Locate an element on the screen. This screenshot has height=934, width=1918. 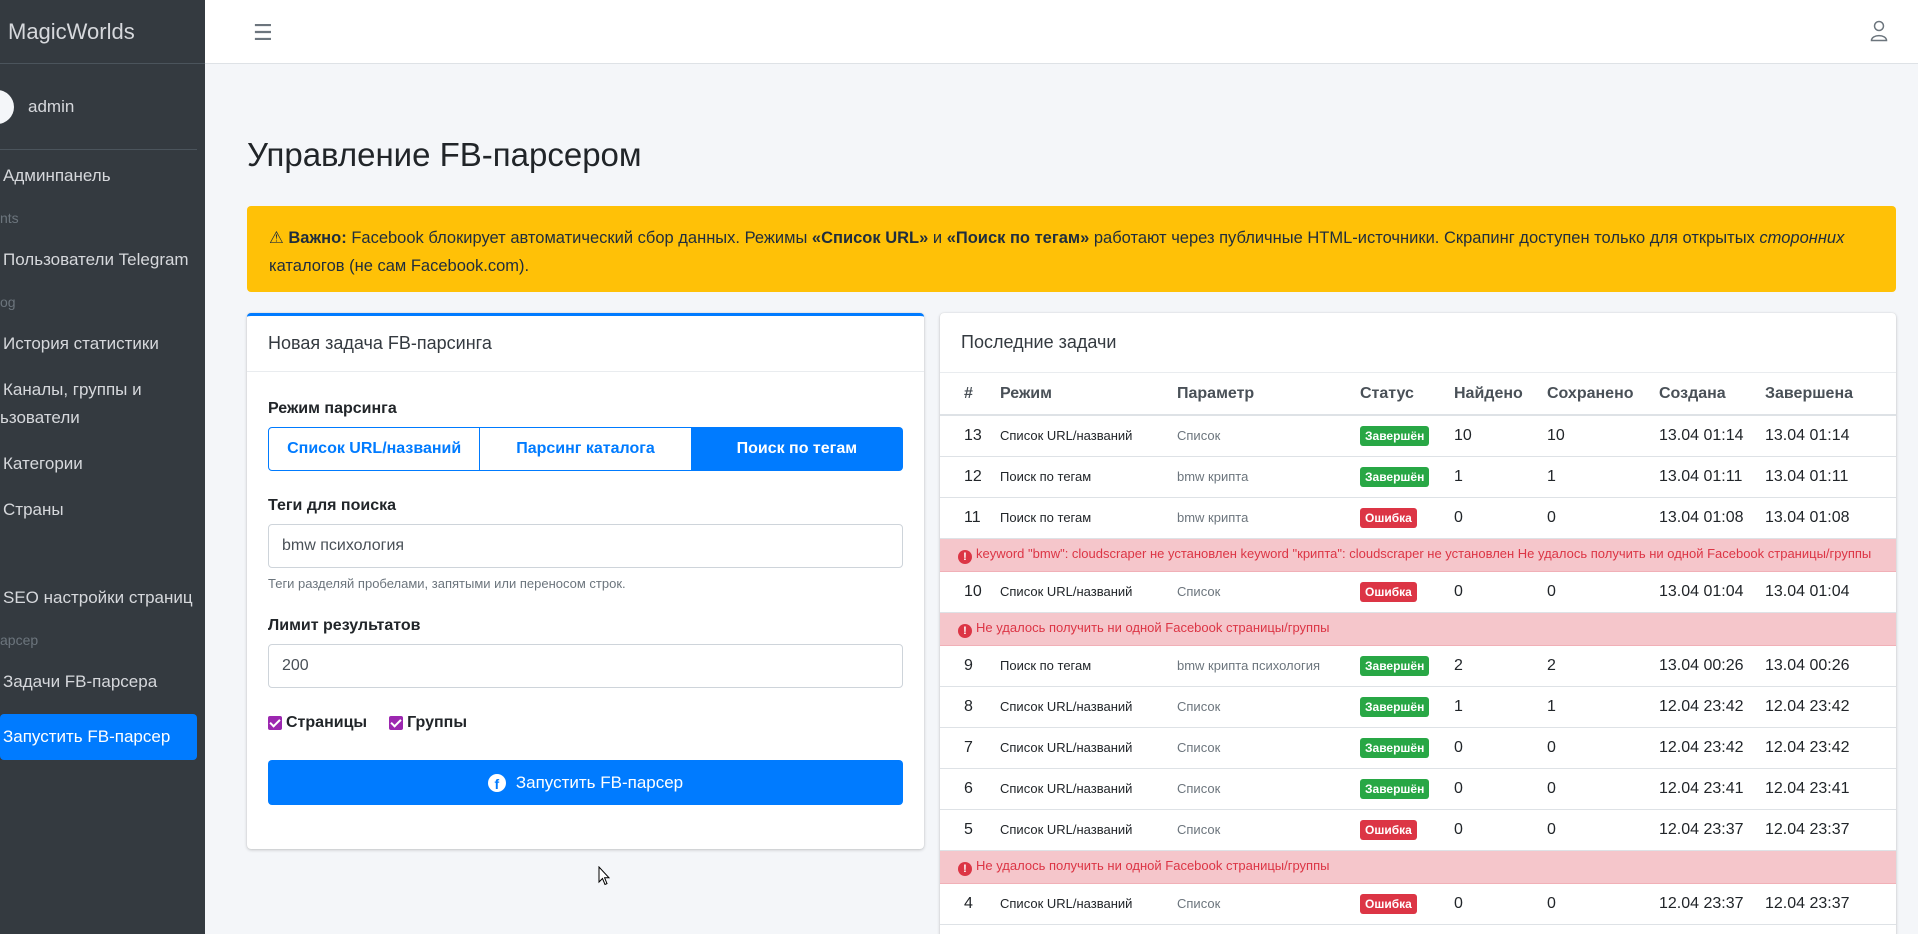
pages-checkbox: Страницы is located at coordinates (317, 723).